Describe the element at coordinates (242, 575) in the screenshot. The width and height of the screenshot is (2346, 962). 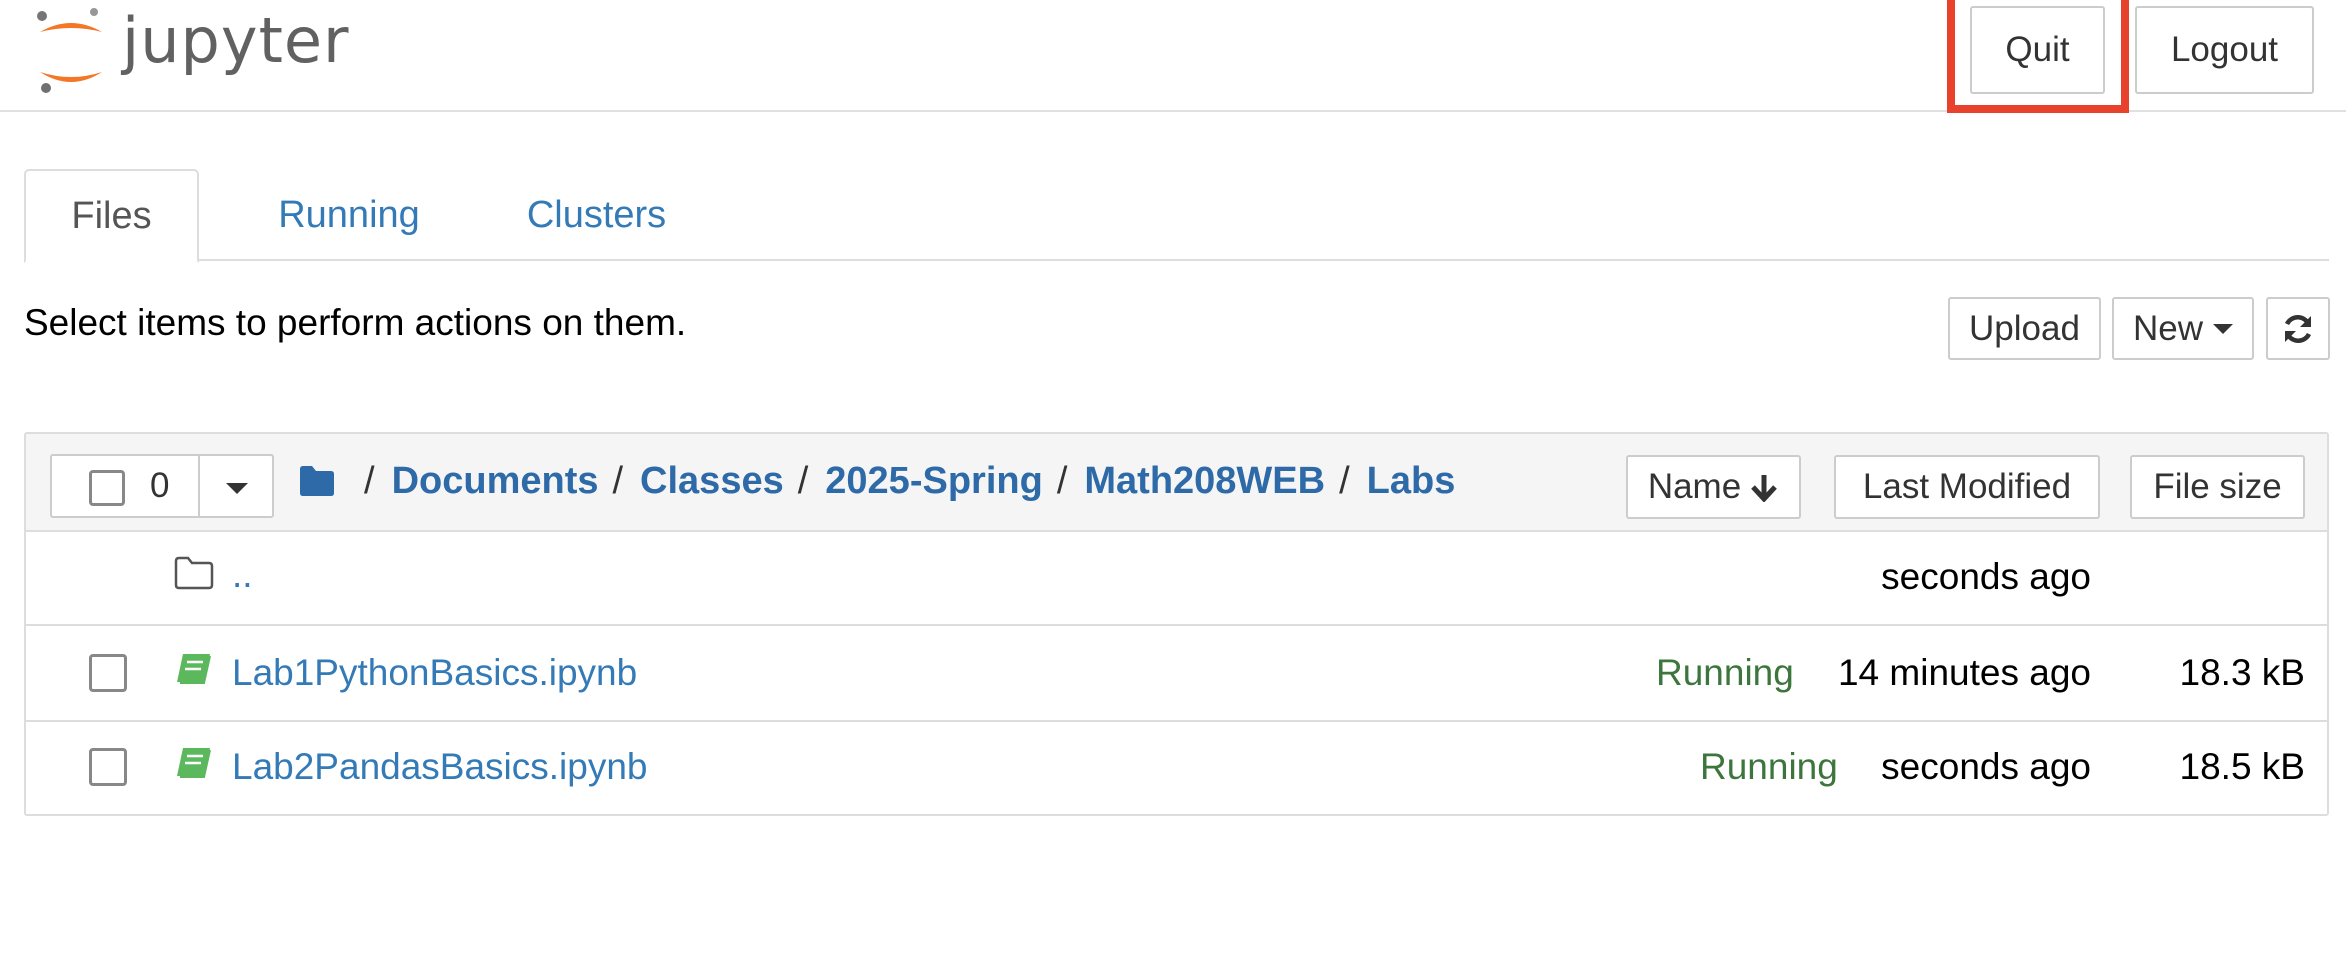
I see `parent-directory-link: ..` at that location.